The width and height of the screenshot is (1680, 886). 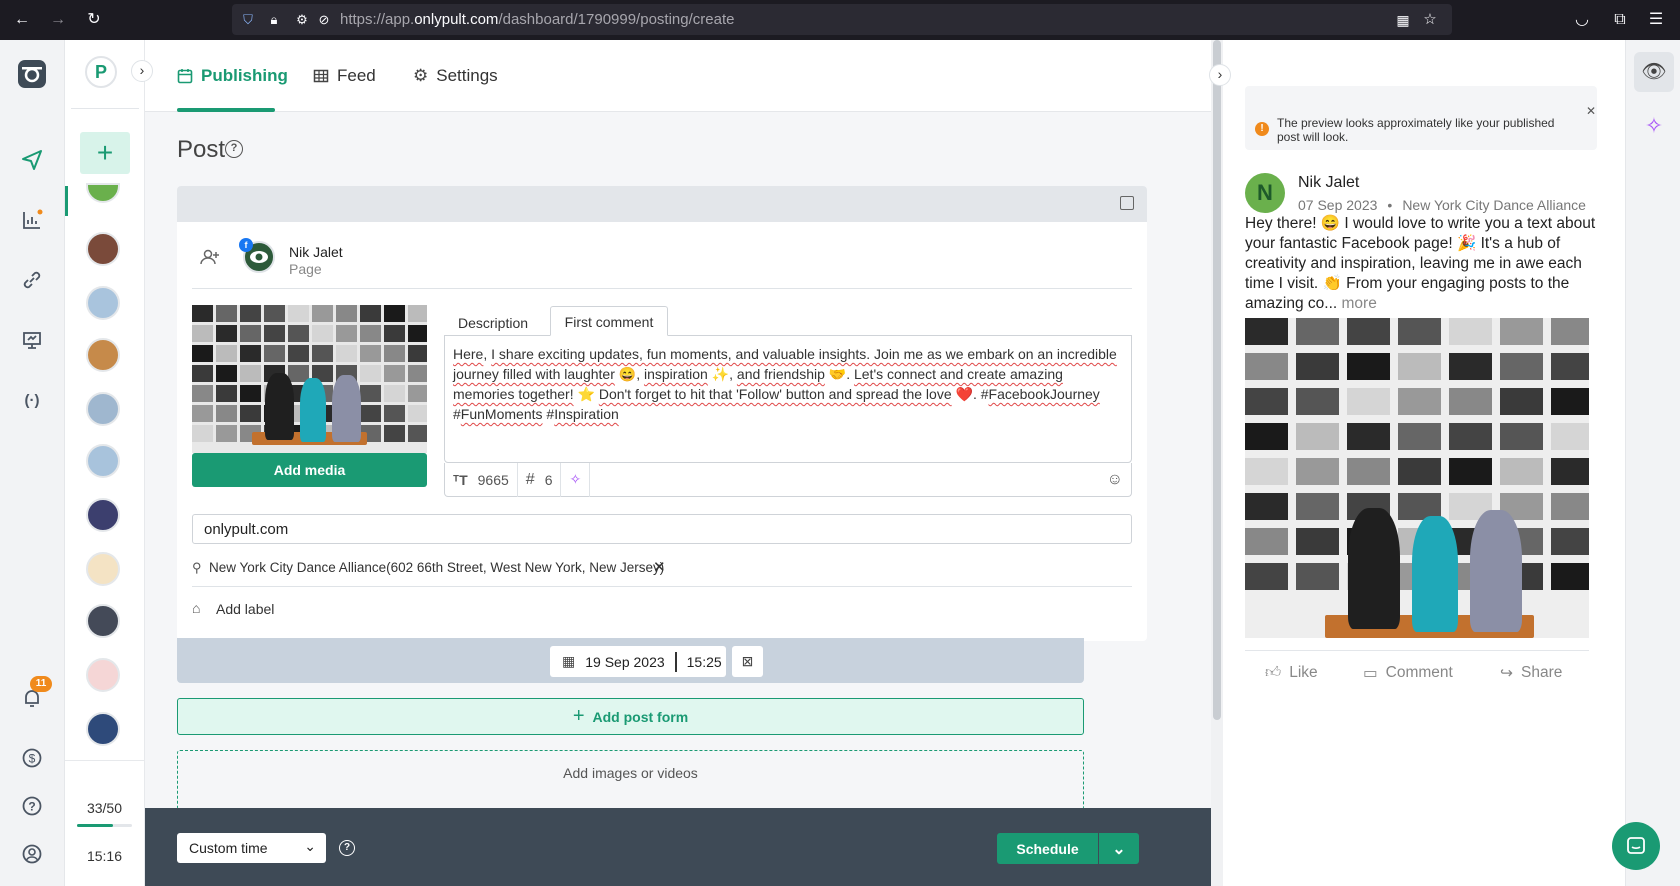 What do you see at coordinates (232, 76) in the screenshot?
I see `tab-publishing: Publishing` at bounding box center [232, 76].